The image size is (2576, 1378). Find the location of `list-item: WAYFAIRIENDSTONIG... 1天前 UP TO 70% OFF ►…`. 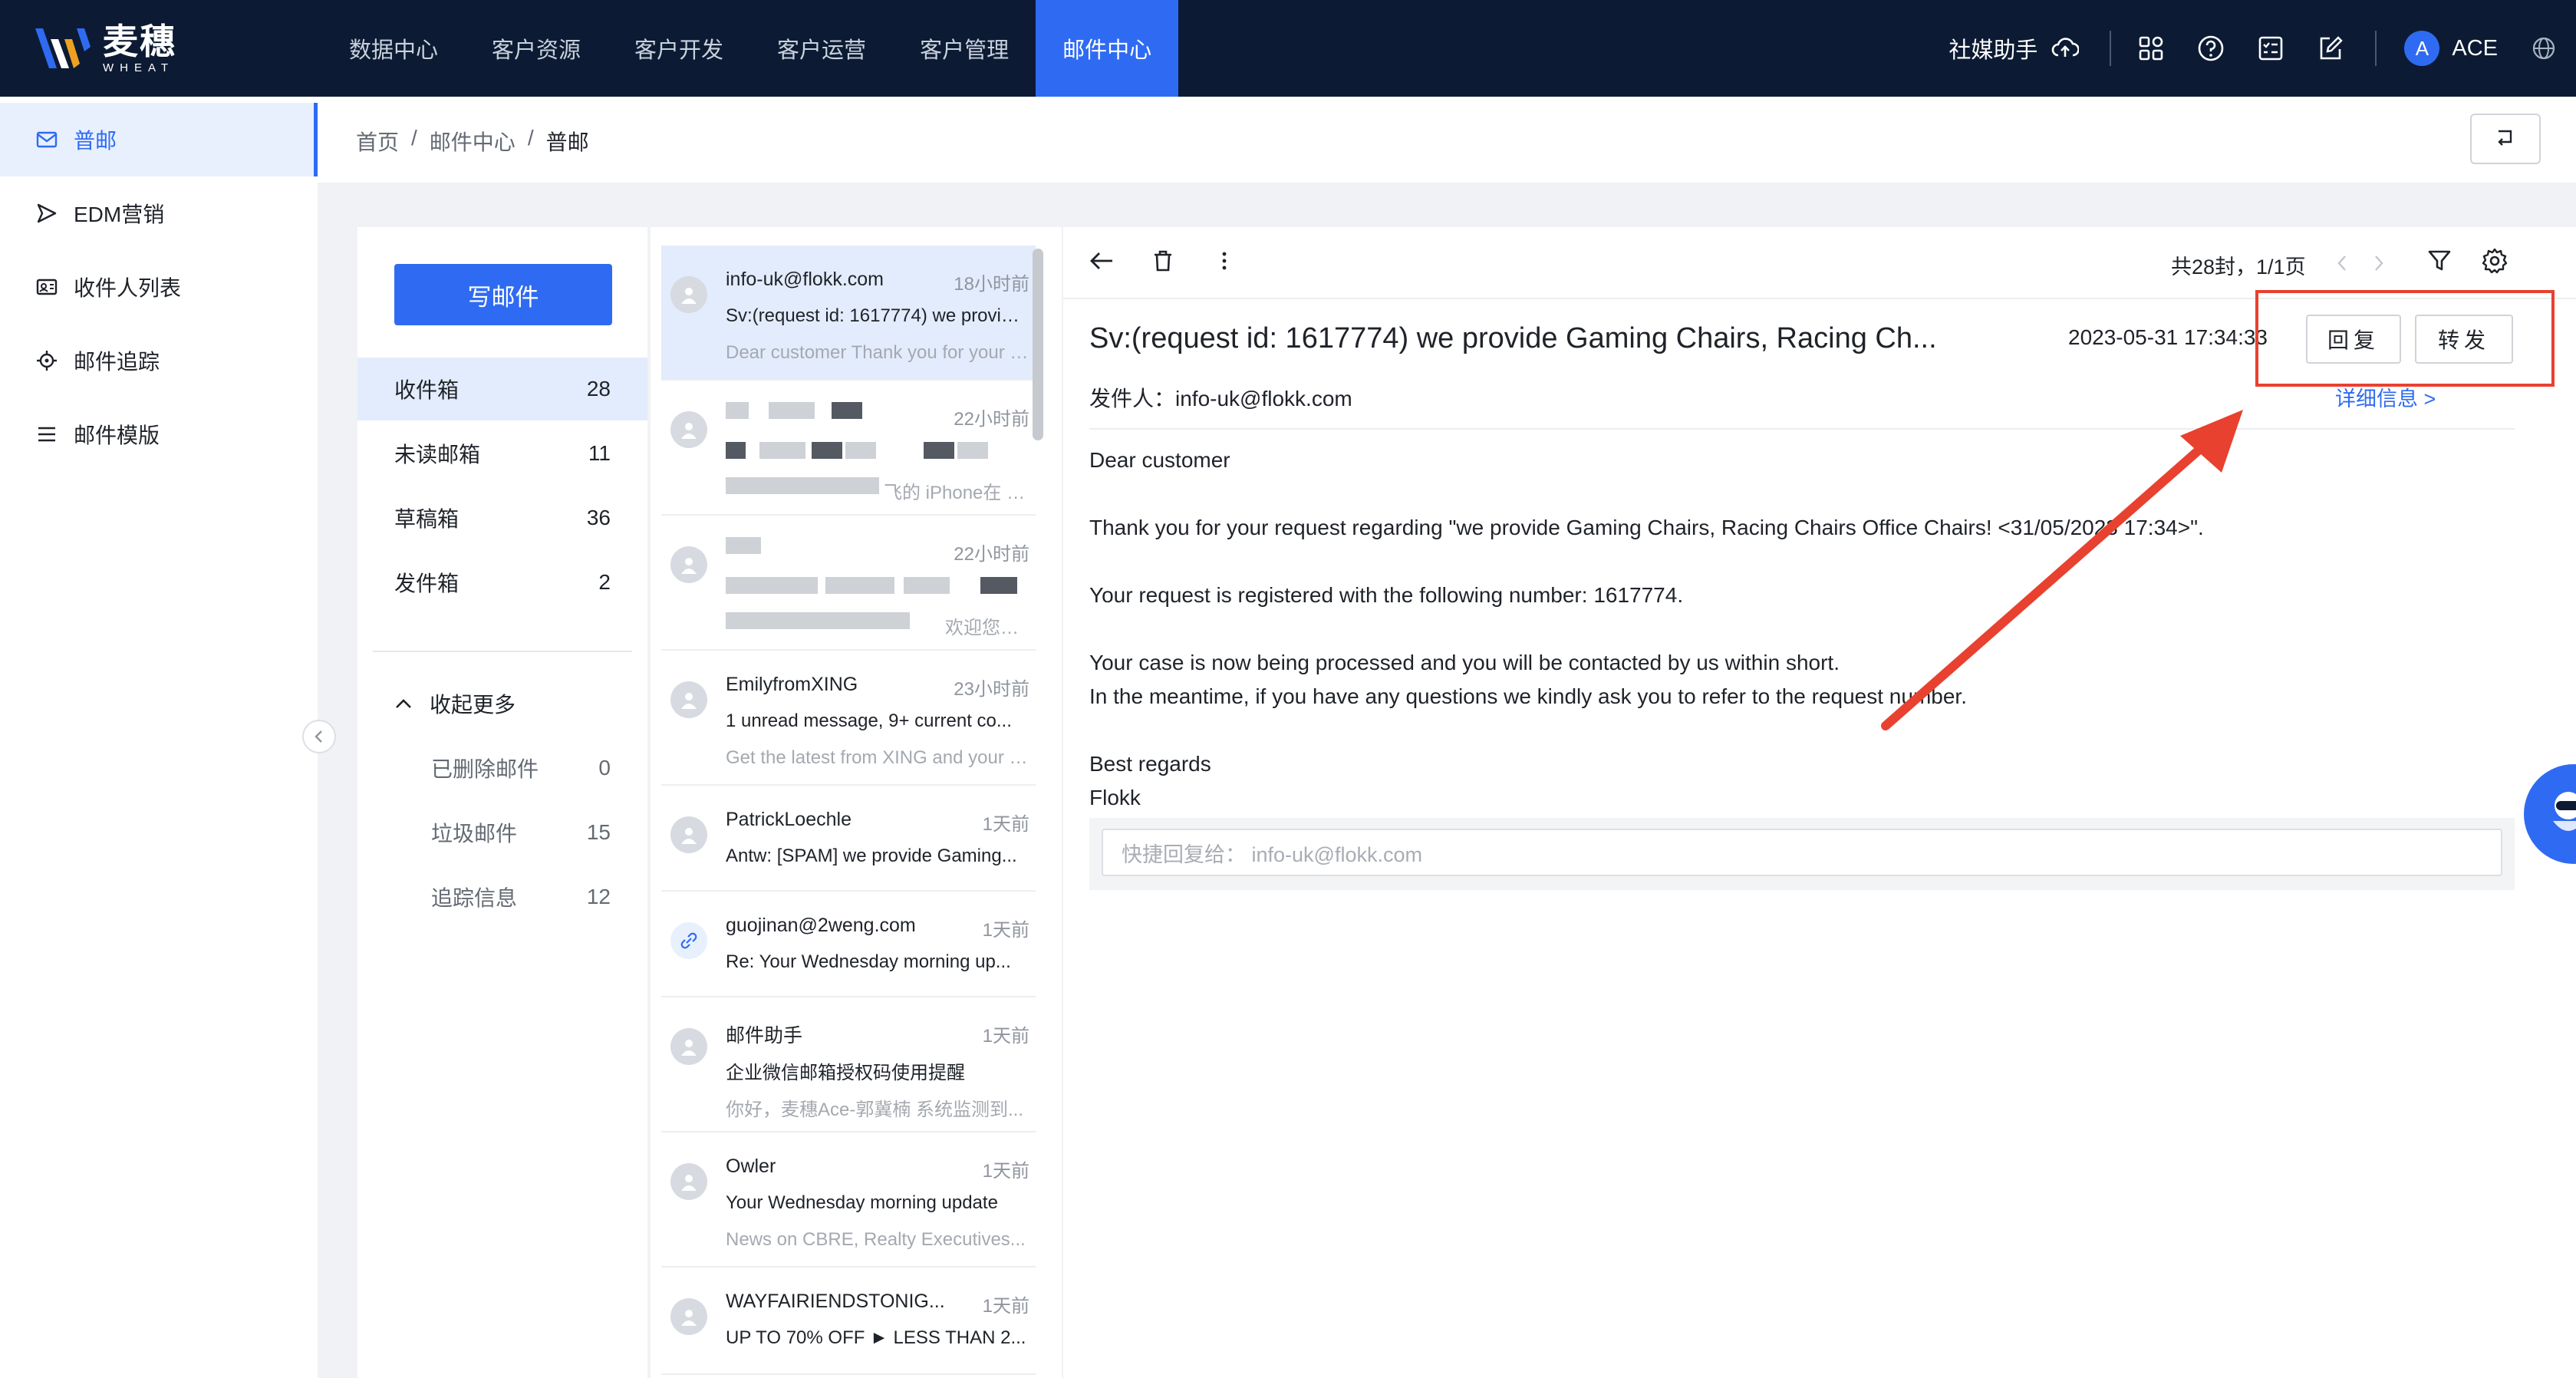

list-item: WAYFAIRIENDSTONIG... 1天前 UP TO 70% OFF ►… is located at coordinates (848, 1321).